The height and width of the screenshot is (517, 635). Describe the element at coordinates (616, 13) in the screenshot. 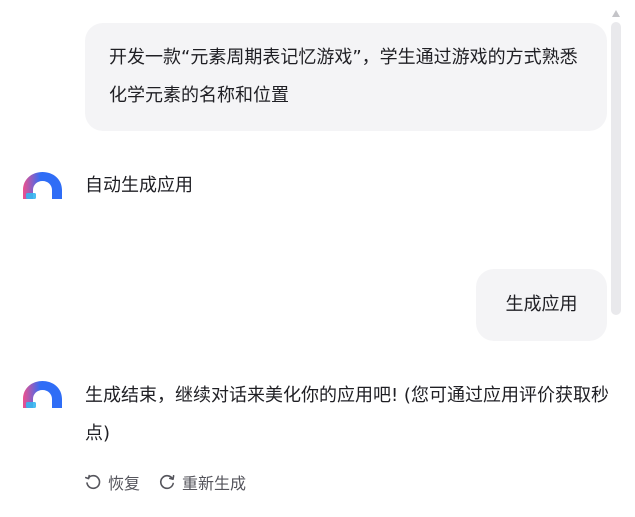

I see `scroll-up-arrow-icon` at that location.